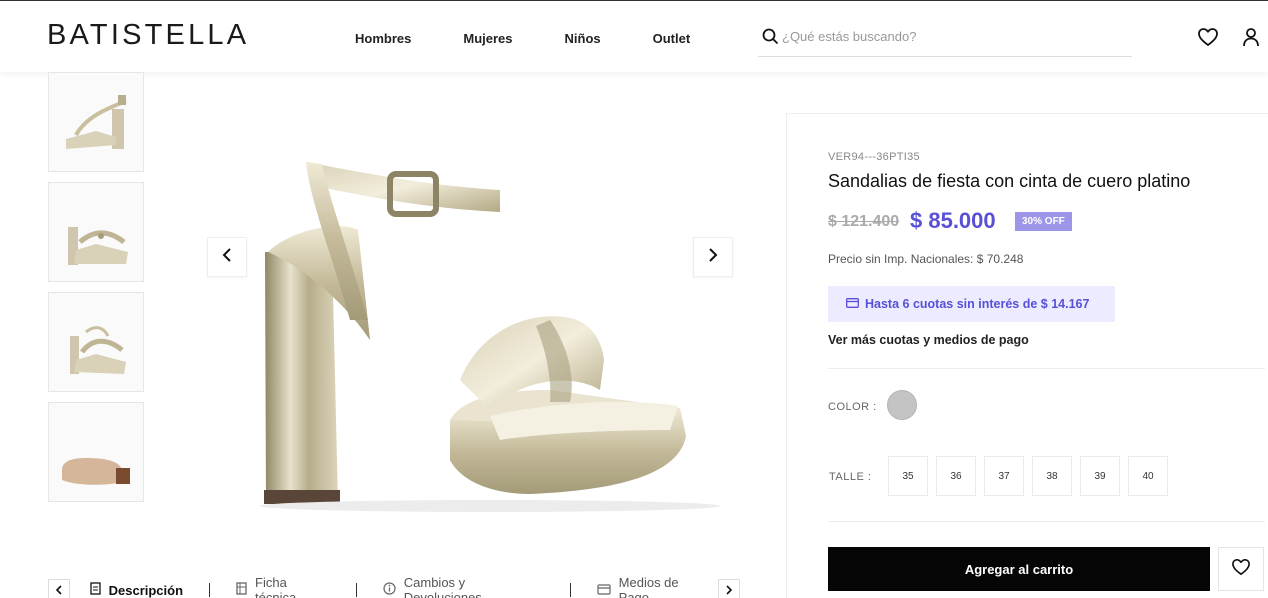  What do you see at coordinates (1100, 476) in the screenshot?
I see `size-option: 39` at bounding box center [1100, 476].